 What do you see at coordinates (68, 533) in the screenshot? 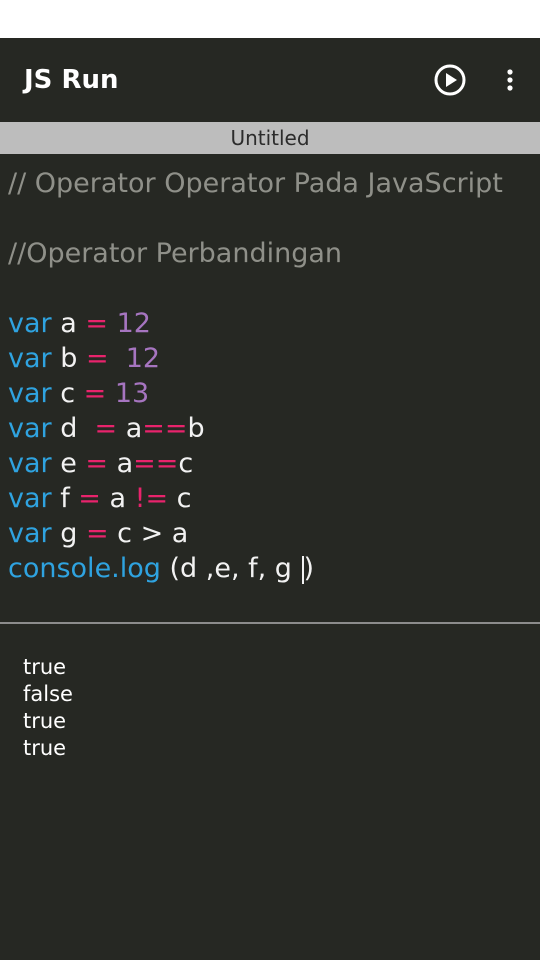
I see `code-token: g` at bounding box center [68, 533].